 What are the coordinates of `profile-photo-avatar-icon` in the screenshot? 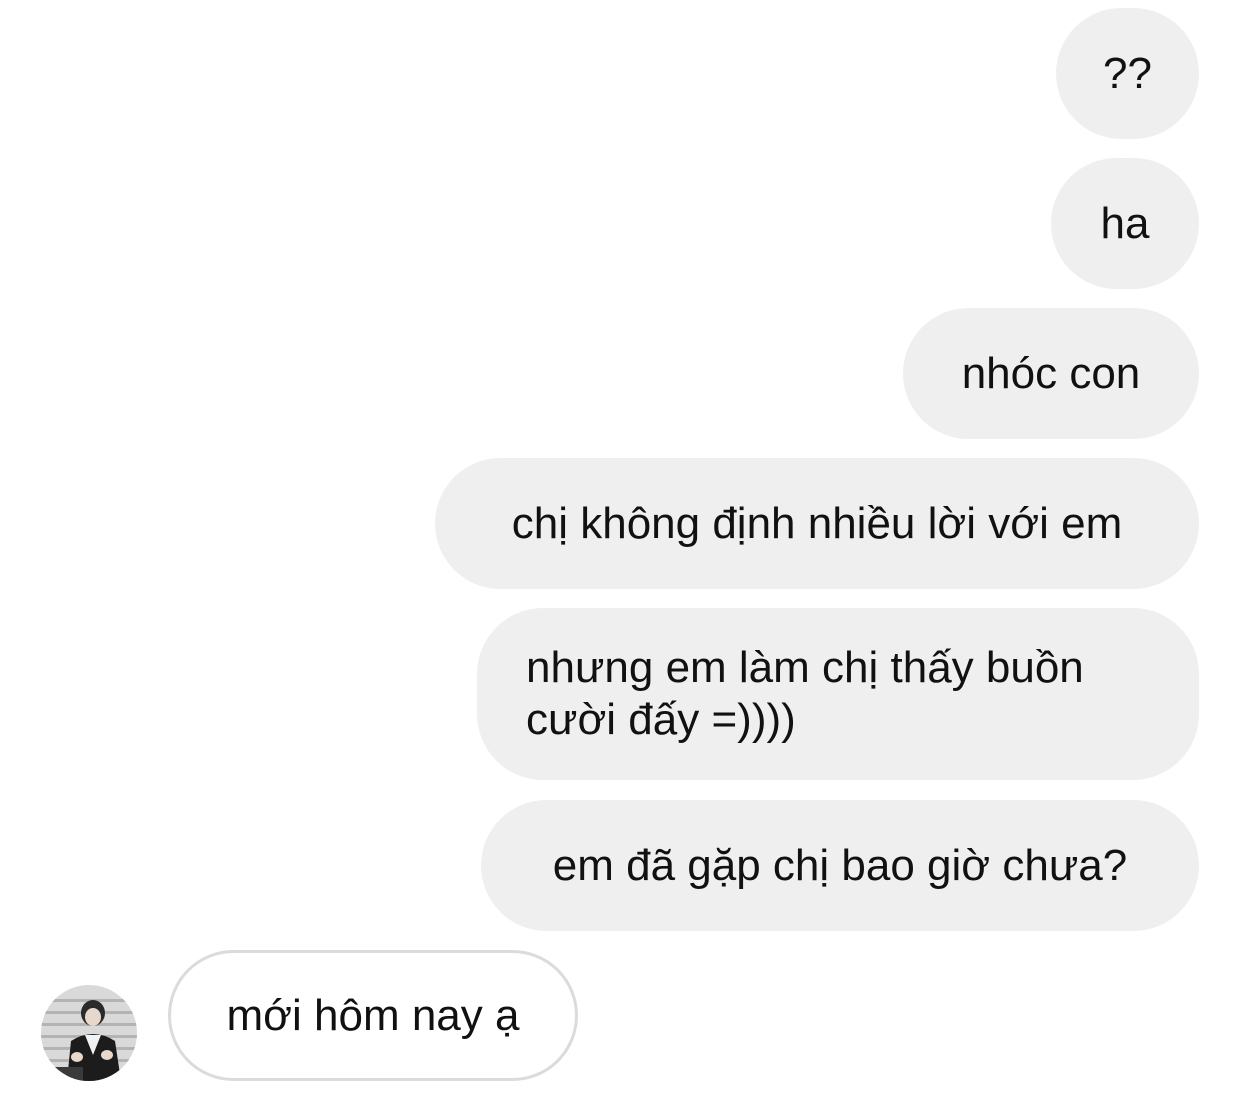 It's located at (89, 1033).